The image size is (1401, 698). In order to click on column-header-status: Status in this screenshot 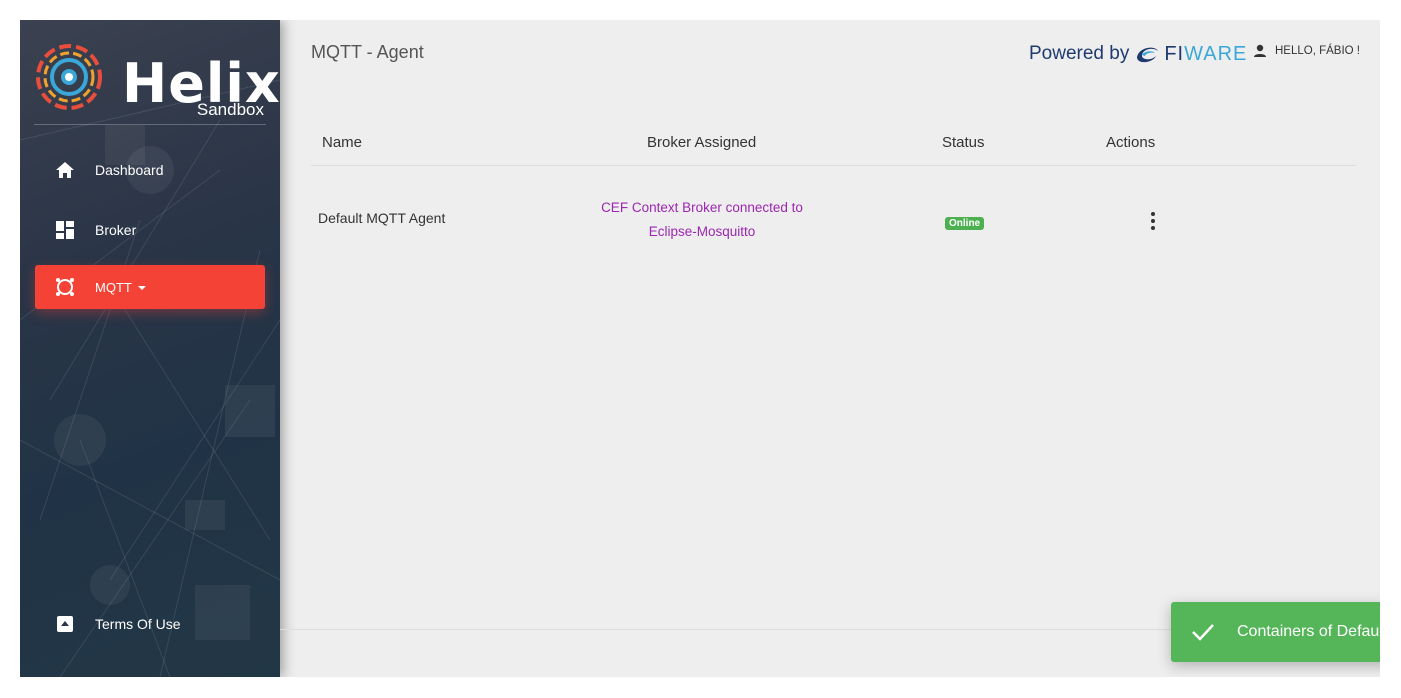, I will do `click(963, 142)`.